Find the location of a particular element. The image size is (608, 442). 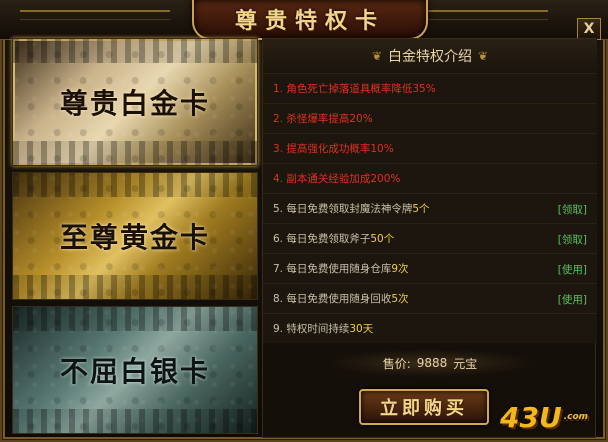

title-plaque: 尊贵特权卡 is located at coordinates (310, 20).